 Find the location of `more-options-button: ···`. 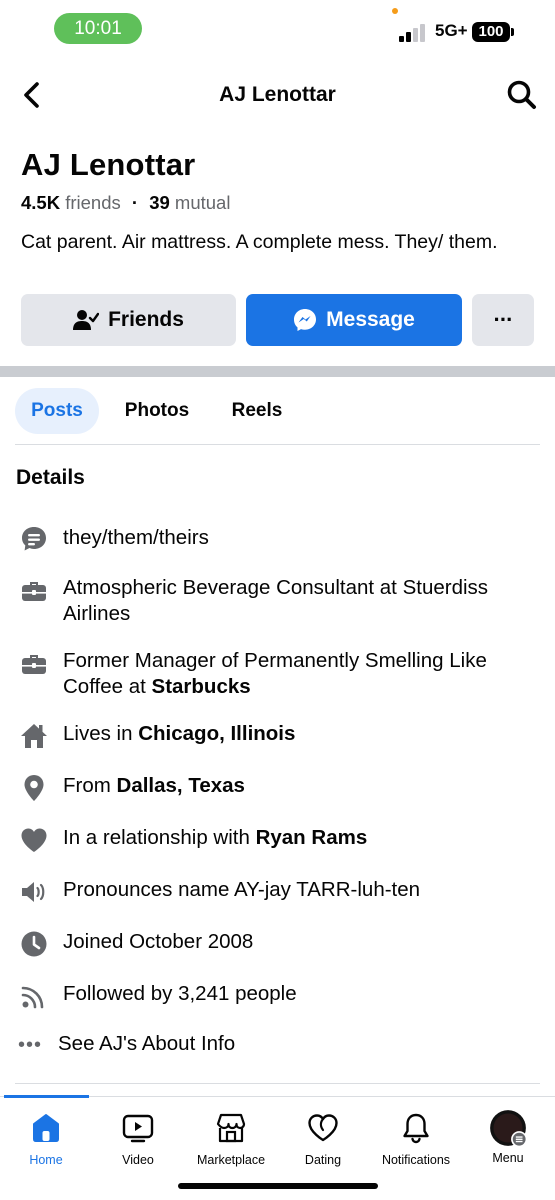

more-options-button: ··· is located at coordinates (503, 320).